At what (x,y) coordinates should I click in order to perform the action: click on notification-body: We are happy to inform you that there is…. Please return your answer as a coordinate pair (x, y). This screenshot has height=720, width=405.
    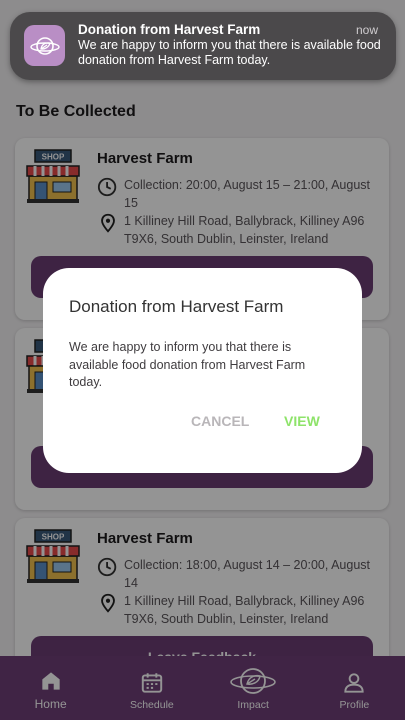
    Looking at the image, I should click on (229, 52).